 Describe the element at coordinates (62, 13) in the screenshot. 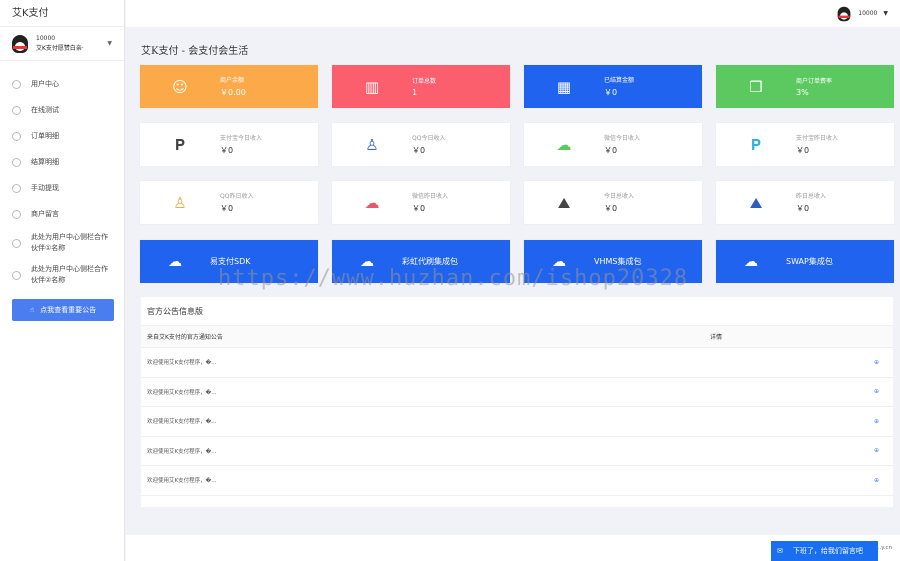

I see `brand-logo: 艾K支付` at that location.